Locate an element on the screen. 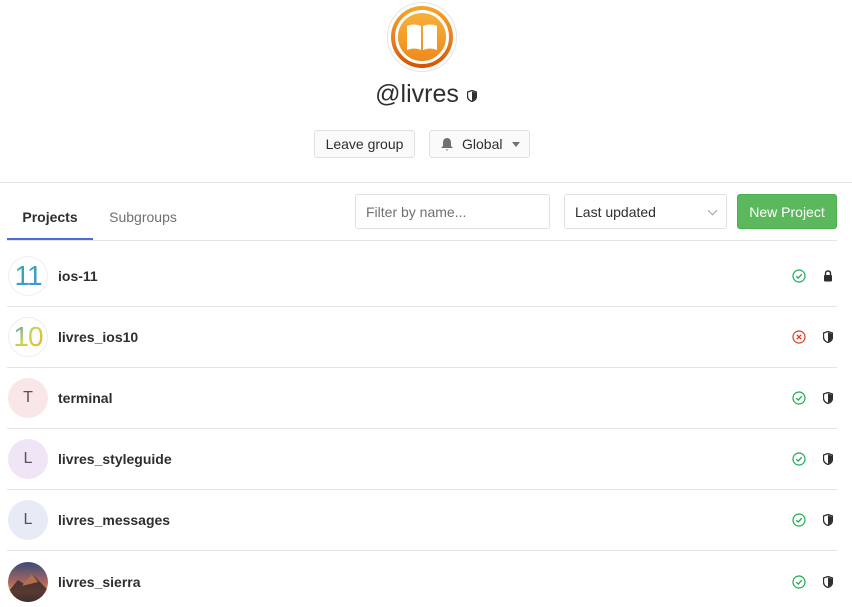 This screenshot has width=852, height=607. list-item: T terminal is located at coordinates (422, 398).